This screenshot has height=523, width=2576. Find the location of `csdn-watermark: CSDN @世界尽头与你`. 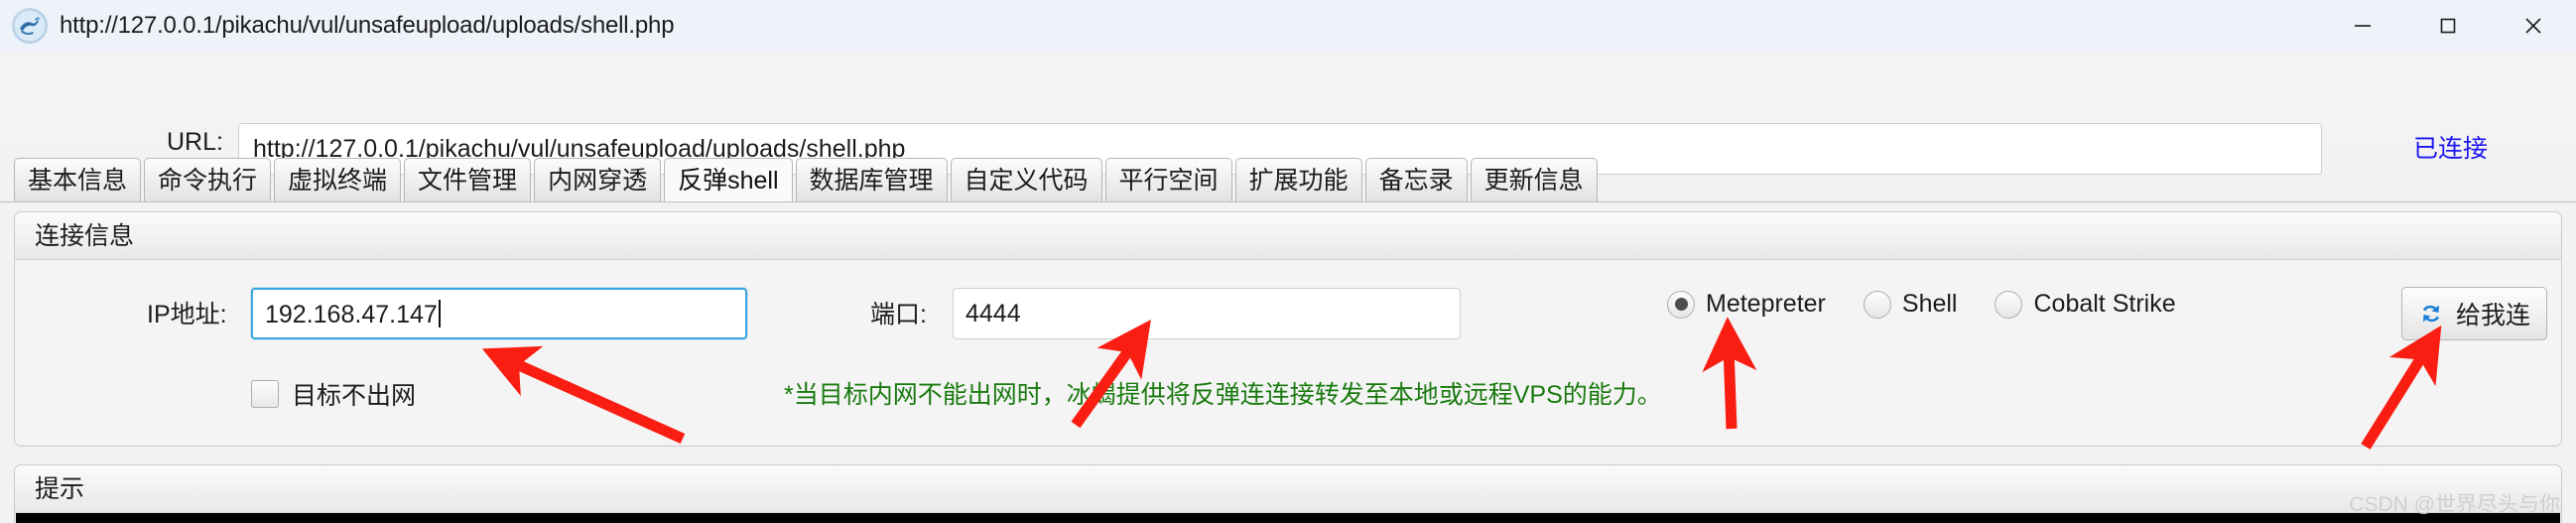

csdn-watermark: CSDN @世界尽头与你 is located at coordinates (2455, 504).